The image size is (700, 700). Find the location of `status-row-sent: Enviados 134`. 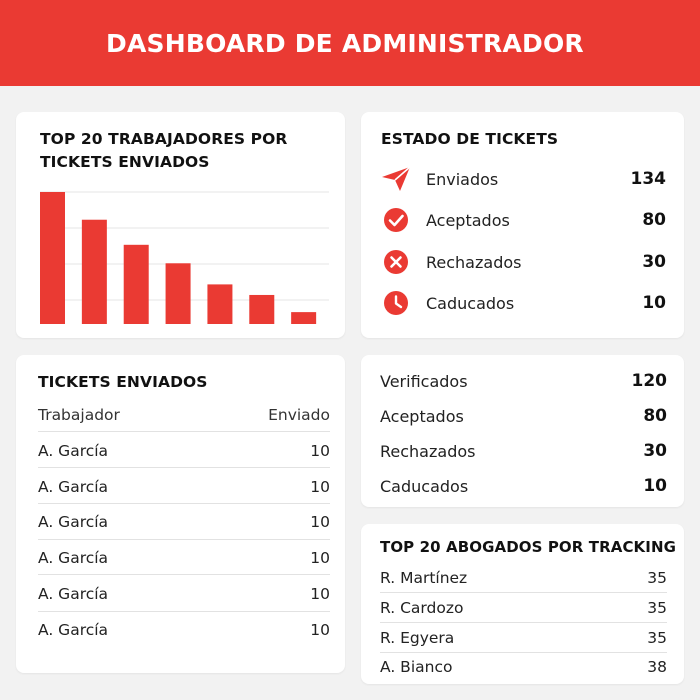

status-row-sent: Enviados 134 is located at coordinates (523, 179).